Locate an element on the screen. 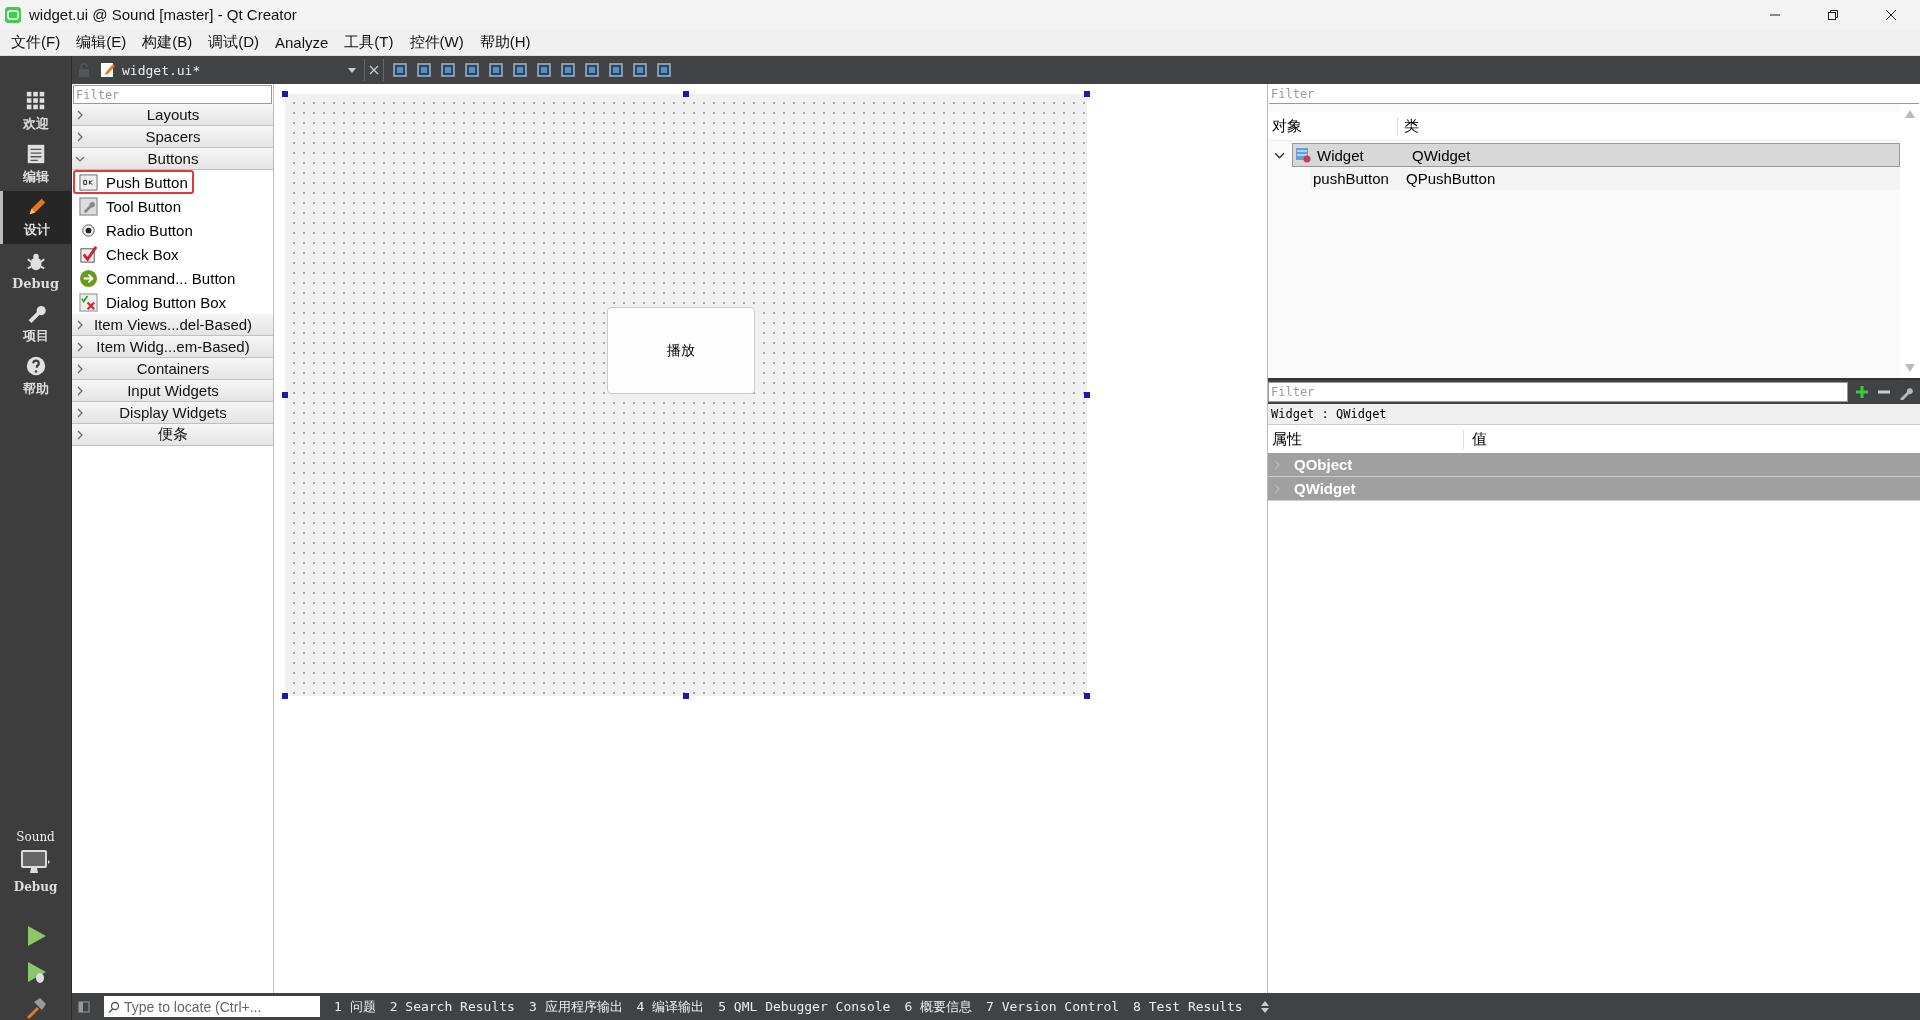 The height and width of the screenshot is (1020, 1920). widget-item: Push Button is located at coordinates (133, 182).